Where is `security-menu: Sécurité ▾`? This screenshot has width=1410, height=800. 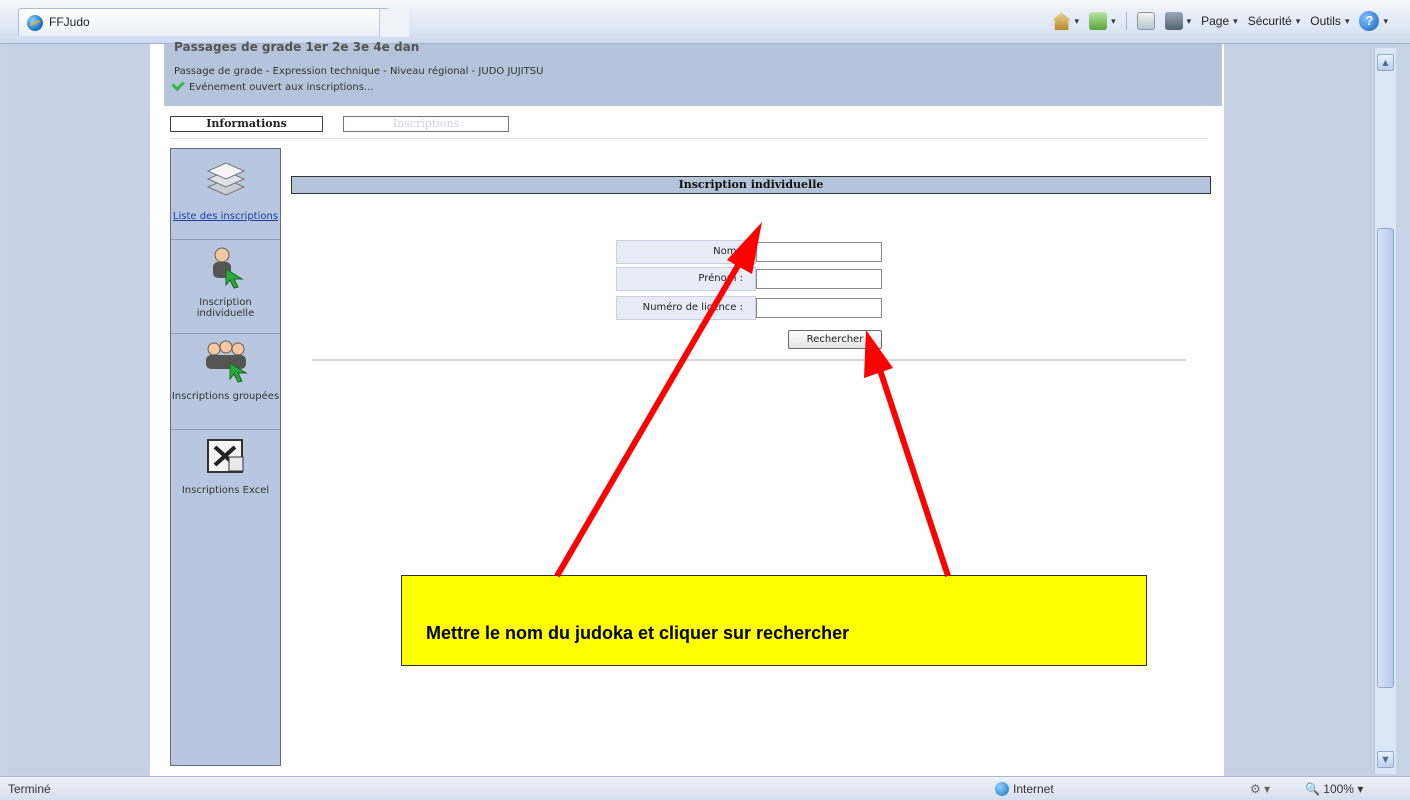
security-menu: Sécurité ▾ is located at coordinates (1274, 21).